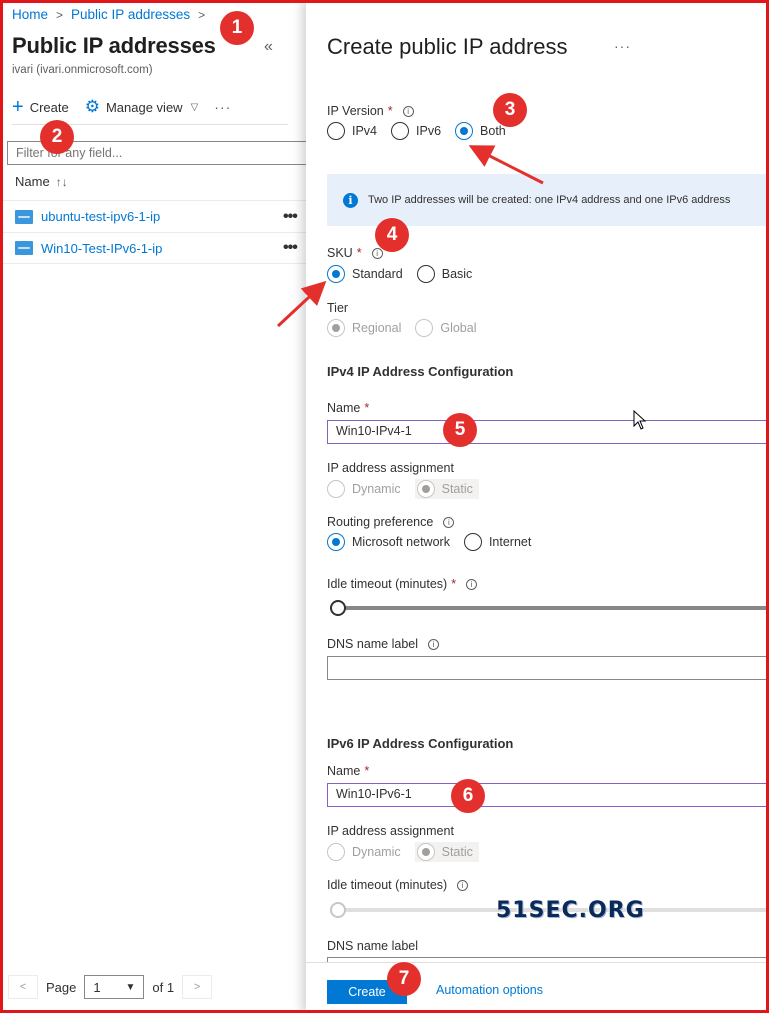 This screenshot has height=1013, width=769. What do you see at coordinates (506, 165) in the screenshot?
I see `arrow-to-both` at bounding box center [506, 165].